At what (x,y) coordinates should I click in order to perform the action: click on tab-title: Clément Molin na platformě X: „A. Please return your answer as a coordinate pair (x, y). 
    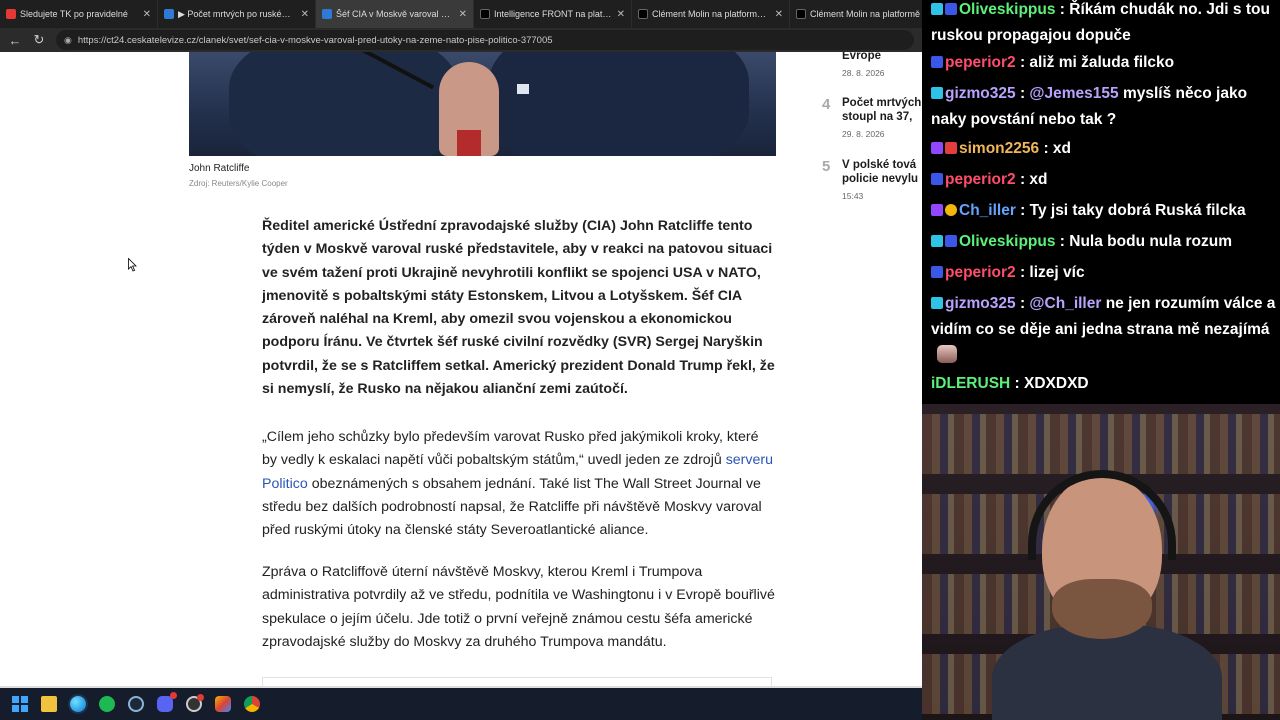
    Looking at the image, I should click on (711, 14).